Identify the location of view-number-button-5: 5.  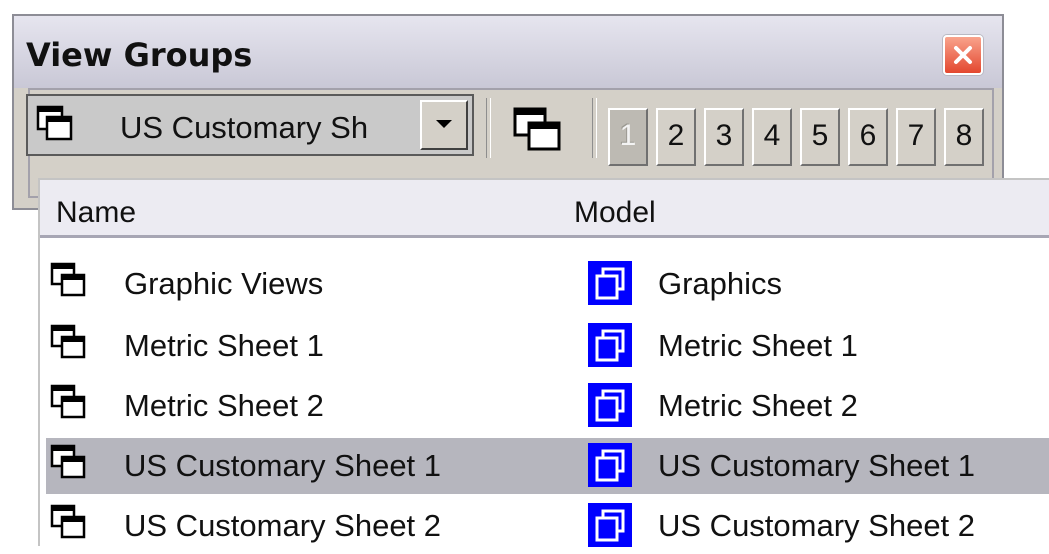
(820, 137).